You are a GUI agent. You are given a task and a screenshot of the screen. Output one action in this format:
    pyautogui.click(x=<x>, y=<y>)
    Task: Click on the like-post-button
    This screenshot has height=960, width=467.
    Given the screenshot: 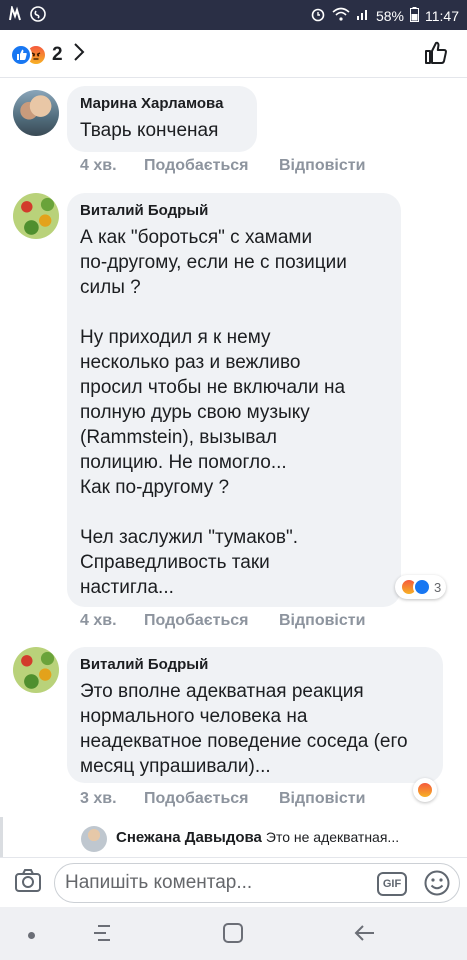 What is the action you would take?
    pyautogui.click(x=436, y=55)
    